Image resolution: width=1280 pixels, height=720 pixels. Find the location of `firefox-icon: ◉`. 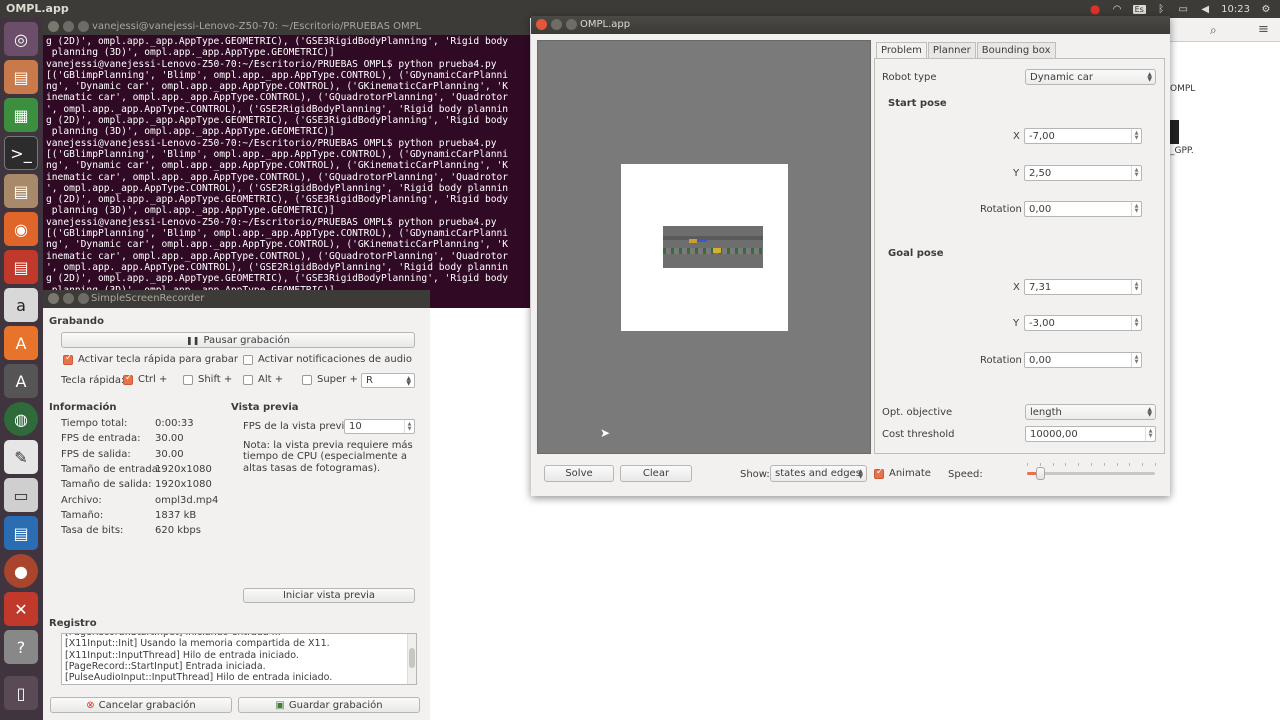

firefox-icon: ◉ is located at coordinates (21, 229).